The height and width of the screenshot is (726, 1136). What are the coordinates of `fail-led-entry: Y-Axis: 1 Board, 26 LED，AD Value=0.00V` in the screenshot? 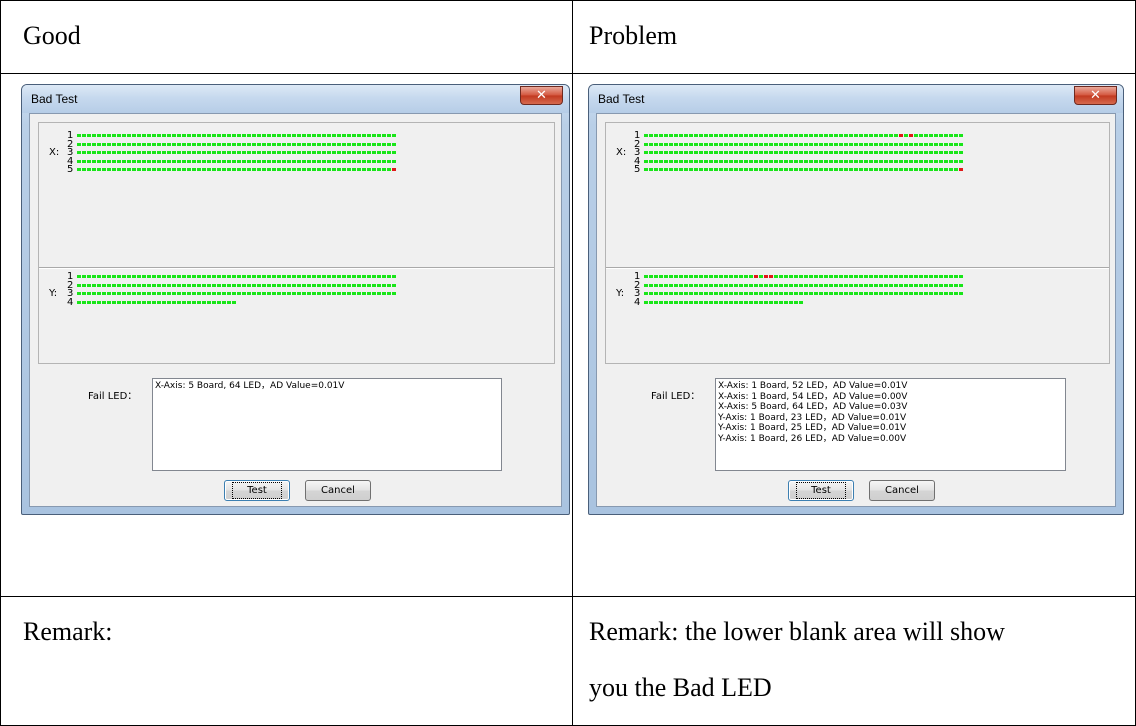 It's located at (812, 438).